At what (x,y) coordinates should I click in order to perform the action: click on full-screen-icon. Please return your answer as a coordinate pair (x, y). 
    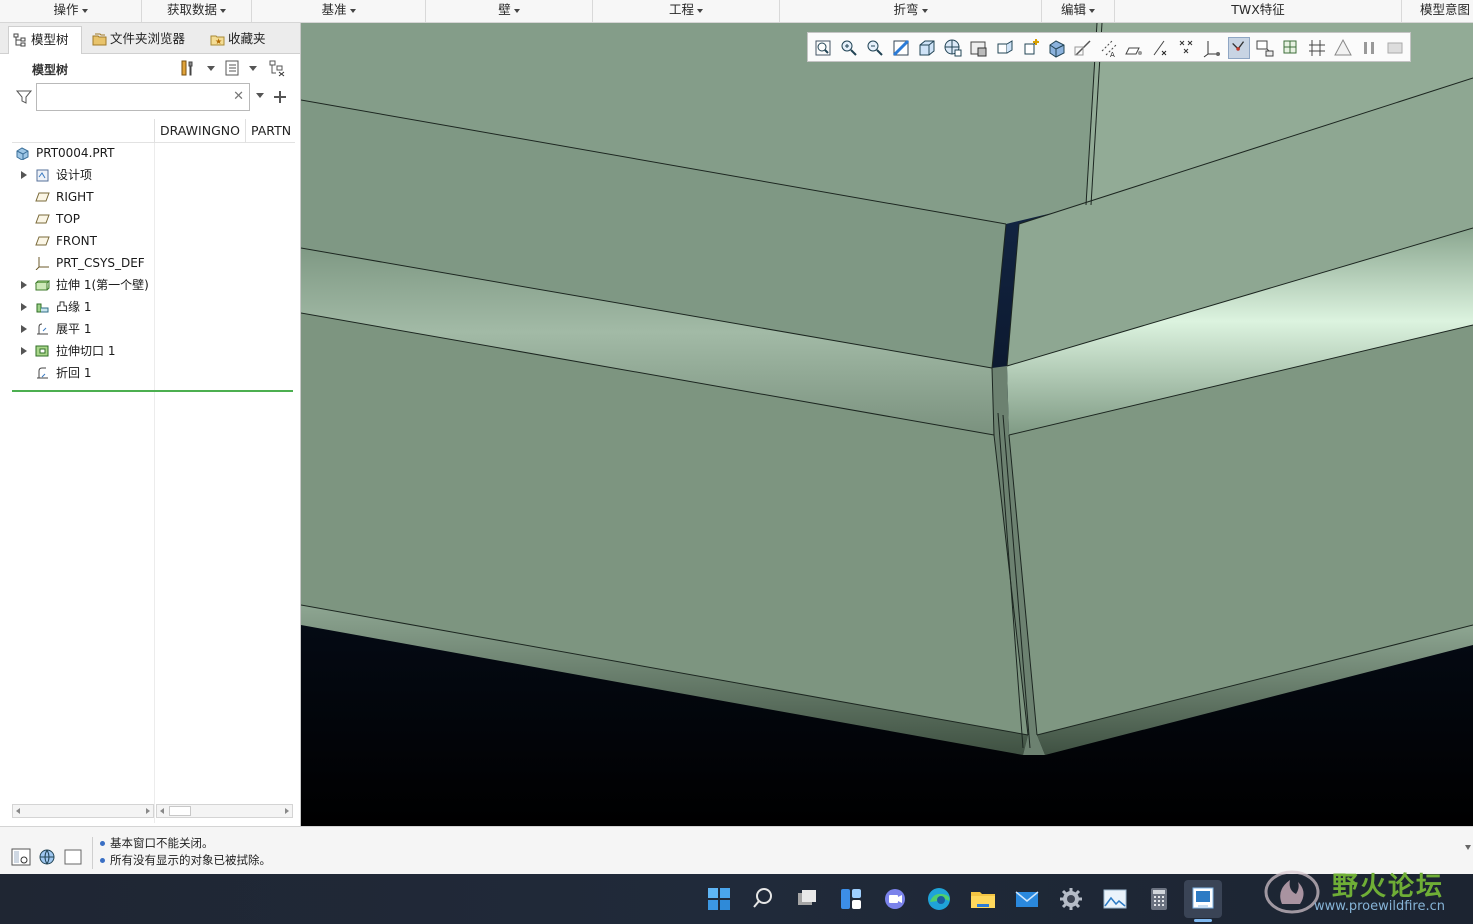
    Looking at the image, I should click on (73, 857).